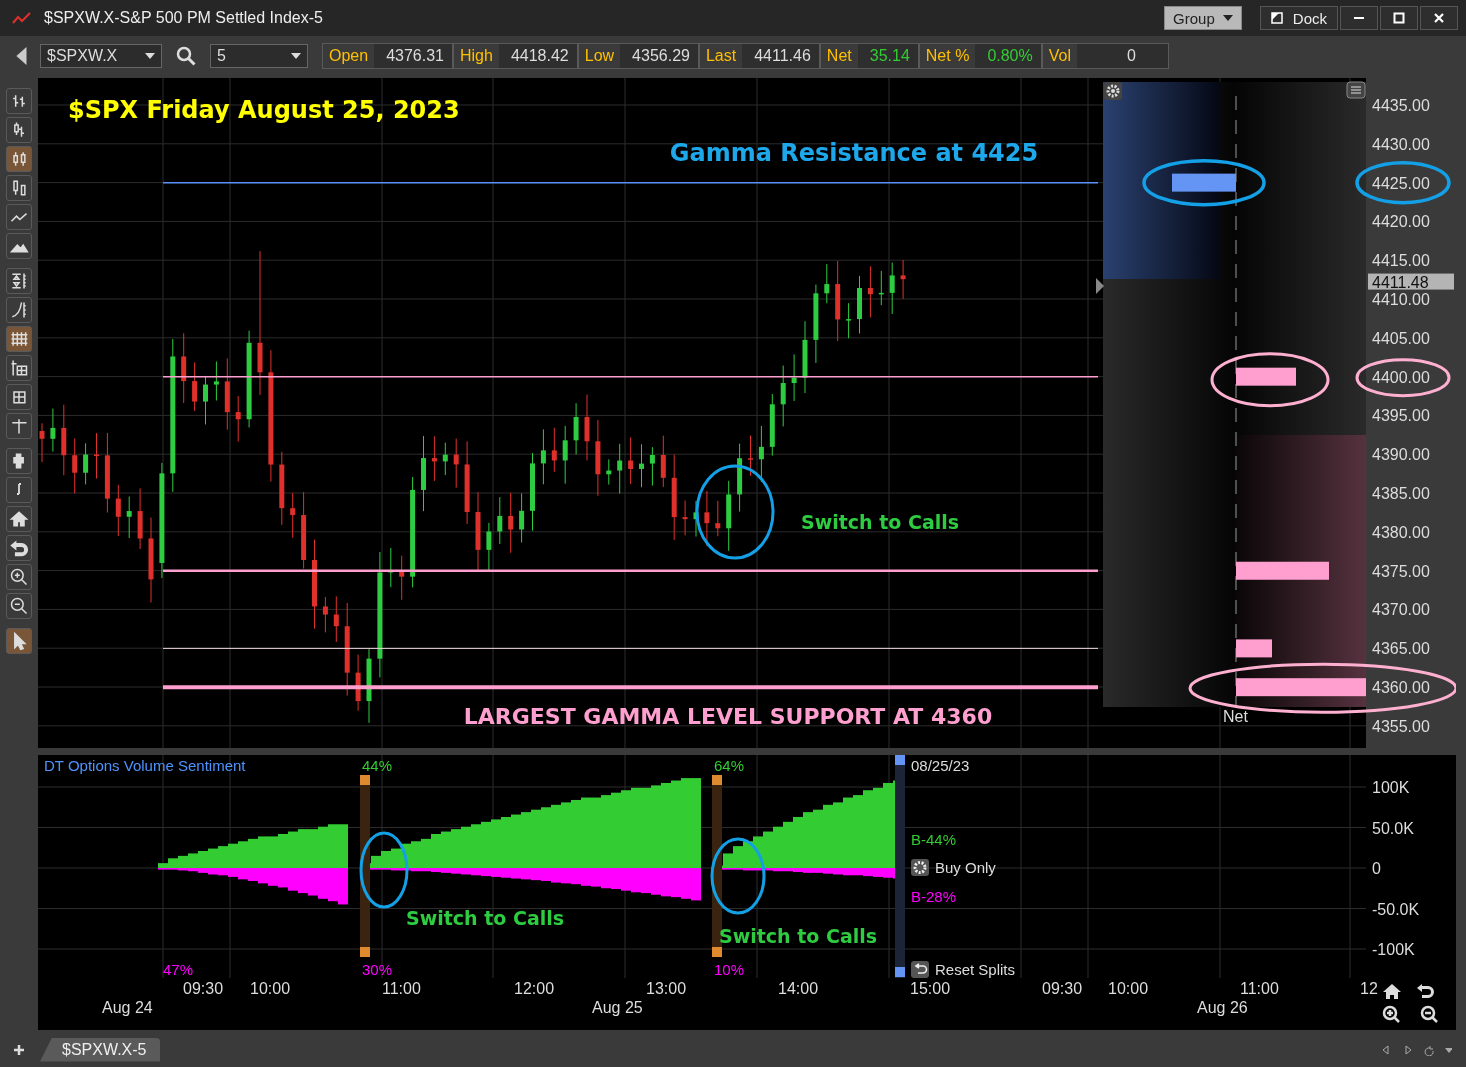  I want to click on quote-label: Net %, so click(947, 56).